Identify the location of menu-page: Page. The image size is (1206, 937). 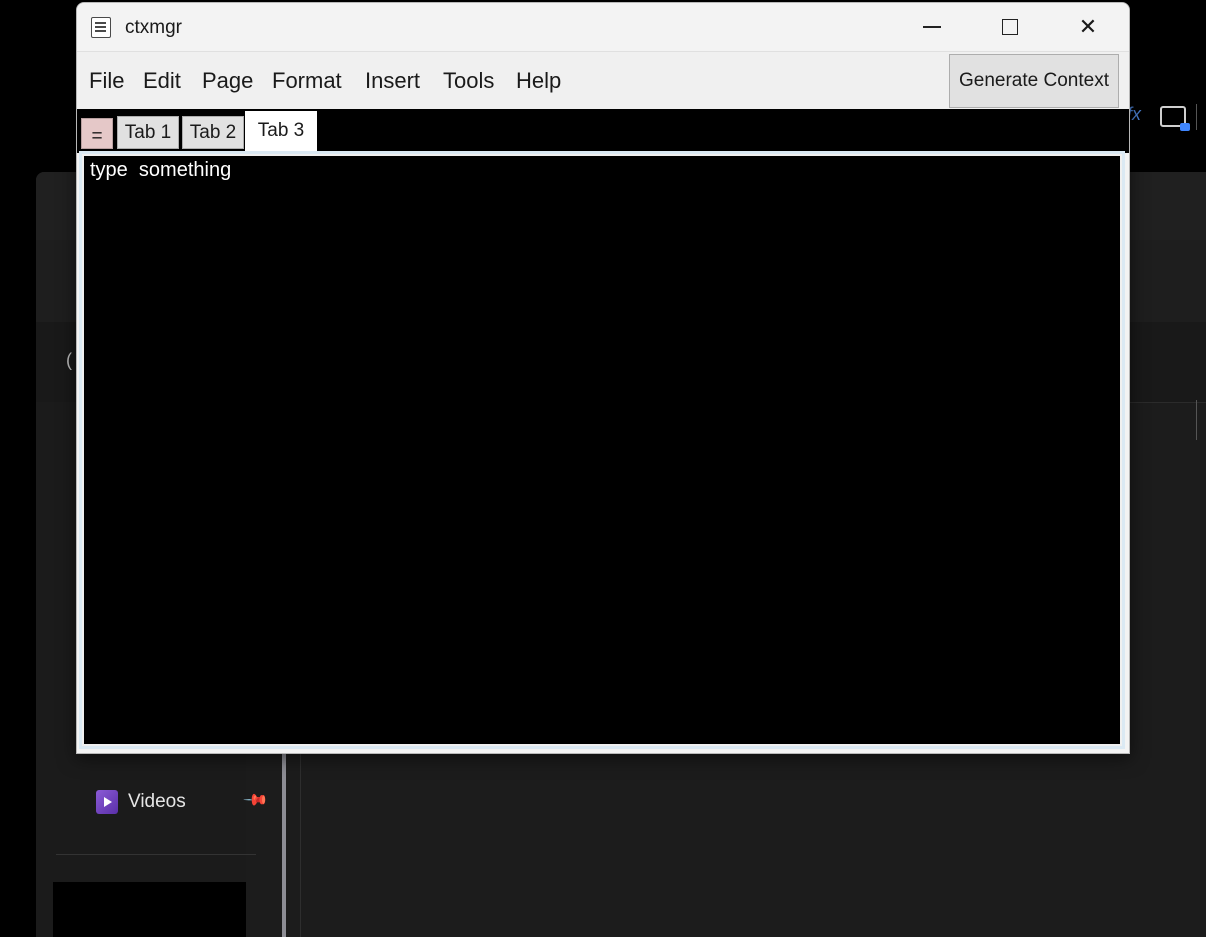
(227, 81).